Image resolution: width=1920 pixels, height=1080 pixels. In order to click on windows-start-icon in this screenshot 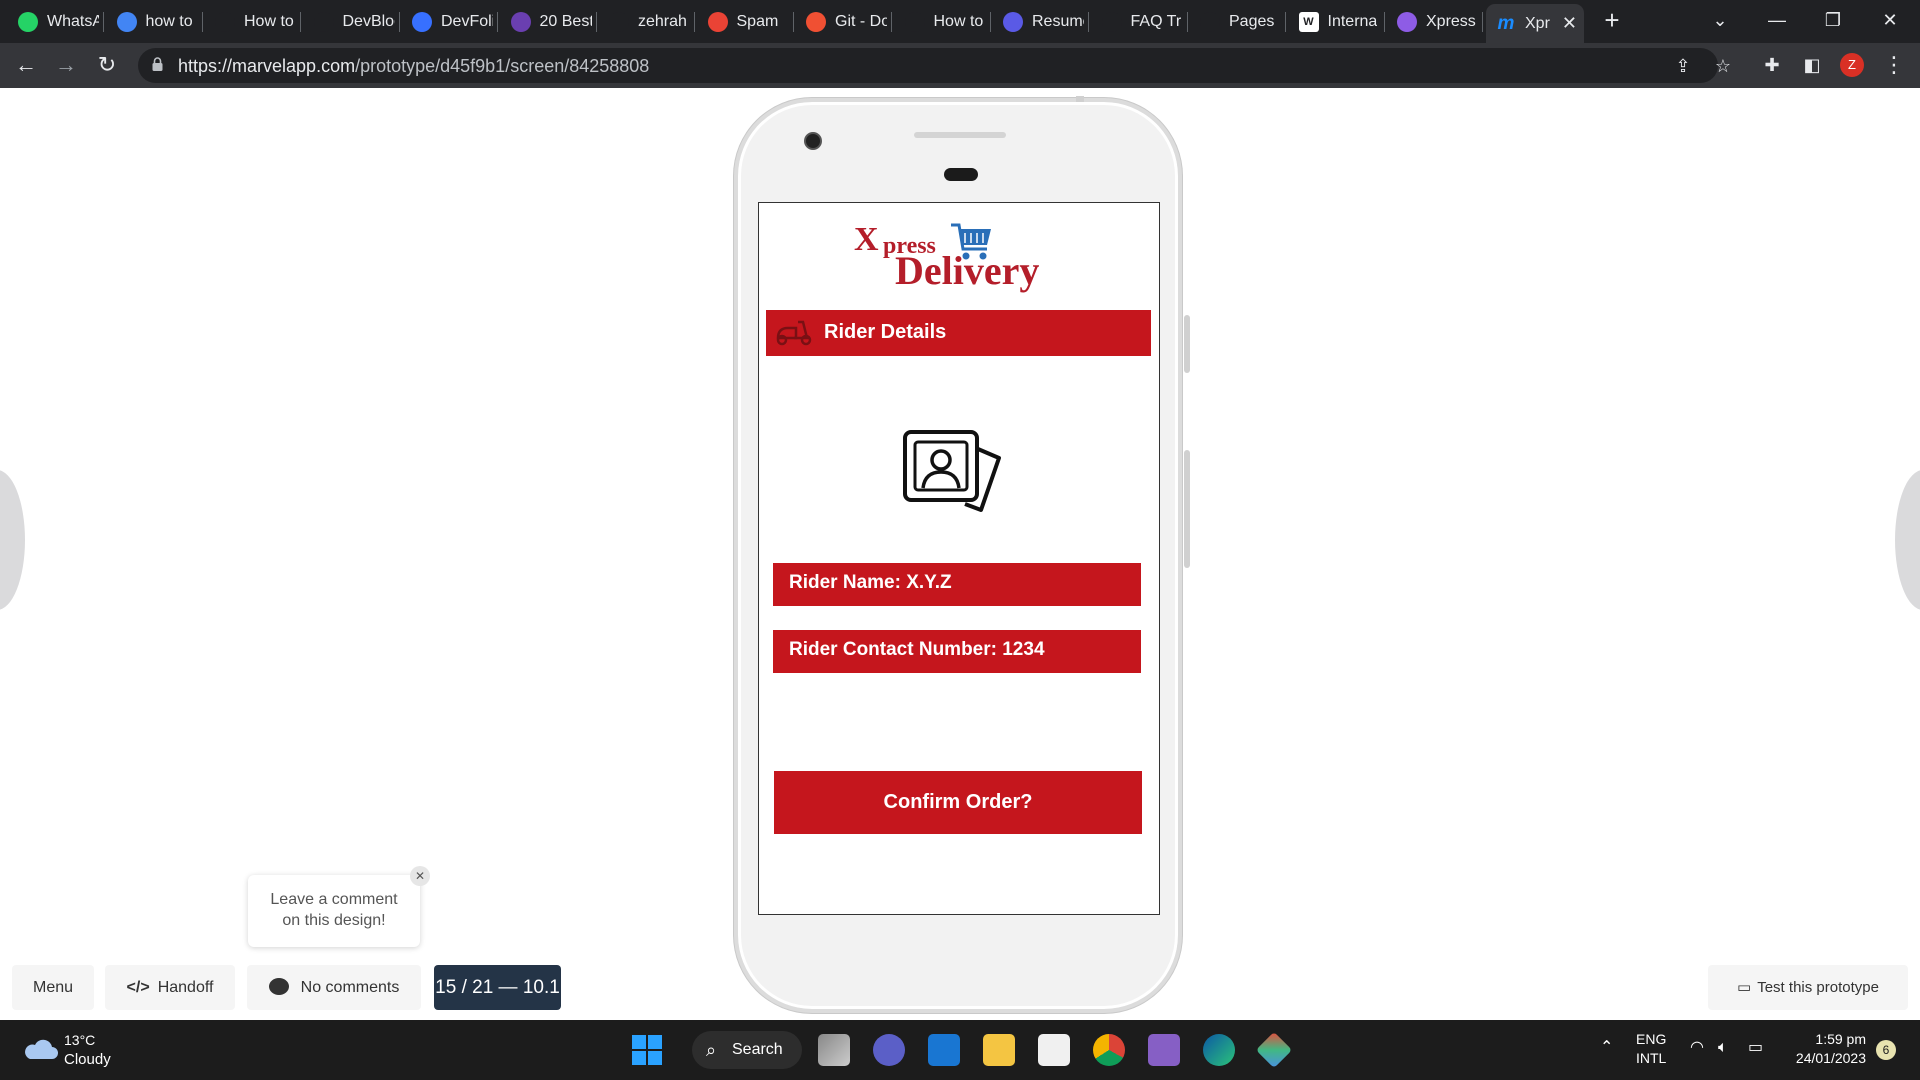, I will do `click(647, 1050)`.